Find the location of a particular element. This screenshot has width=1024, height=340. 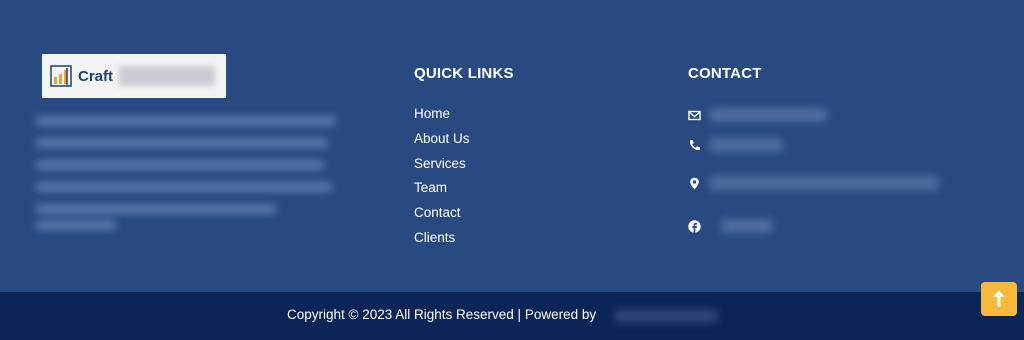

contact-email-row is located at coordinates (757, 115).